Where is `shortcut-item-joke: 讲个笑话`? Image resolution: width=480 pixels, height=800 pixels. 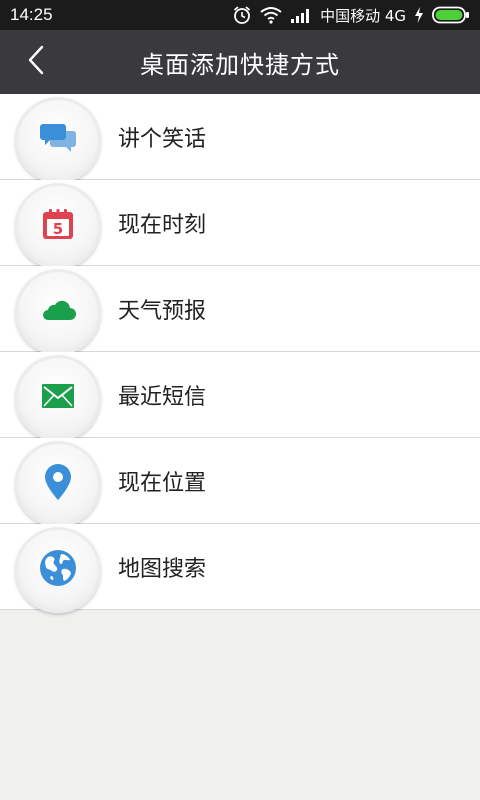
shortcut-item-joke: 讲个笑话 is located at coordinates (240, 138).